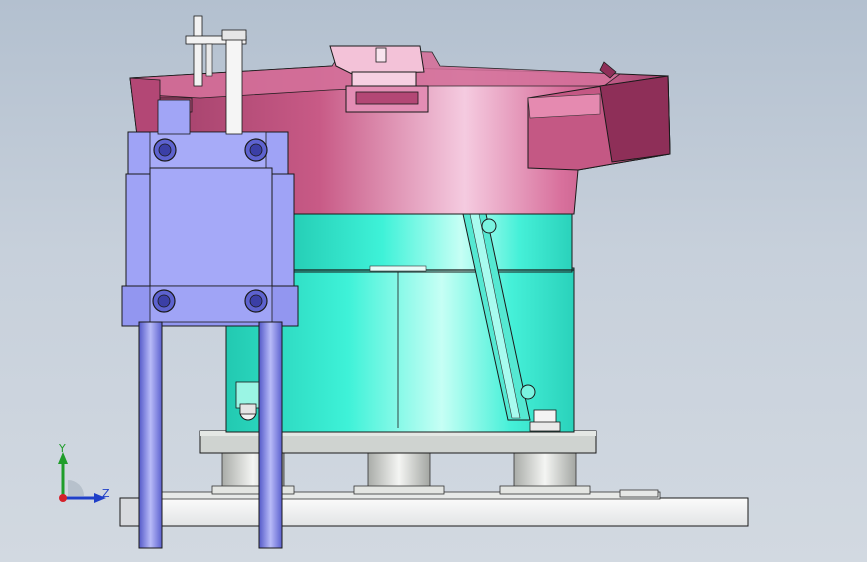 Image resolution: width=867 pixels, height=562 pixels. What do you see at coordinates (210, 213) in the screenshot?
I see `sensor-bracket` at bounding box center [210, 213].